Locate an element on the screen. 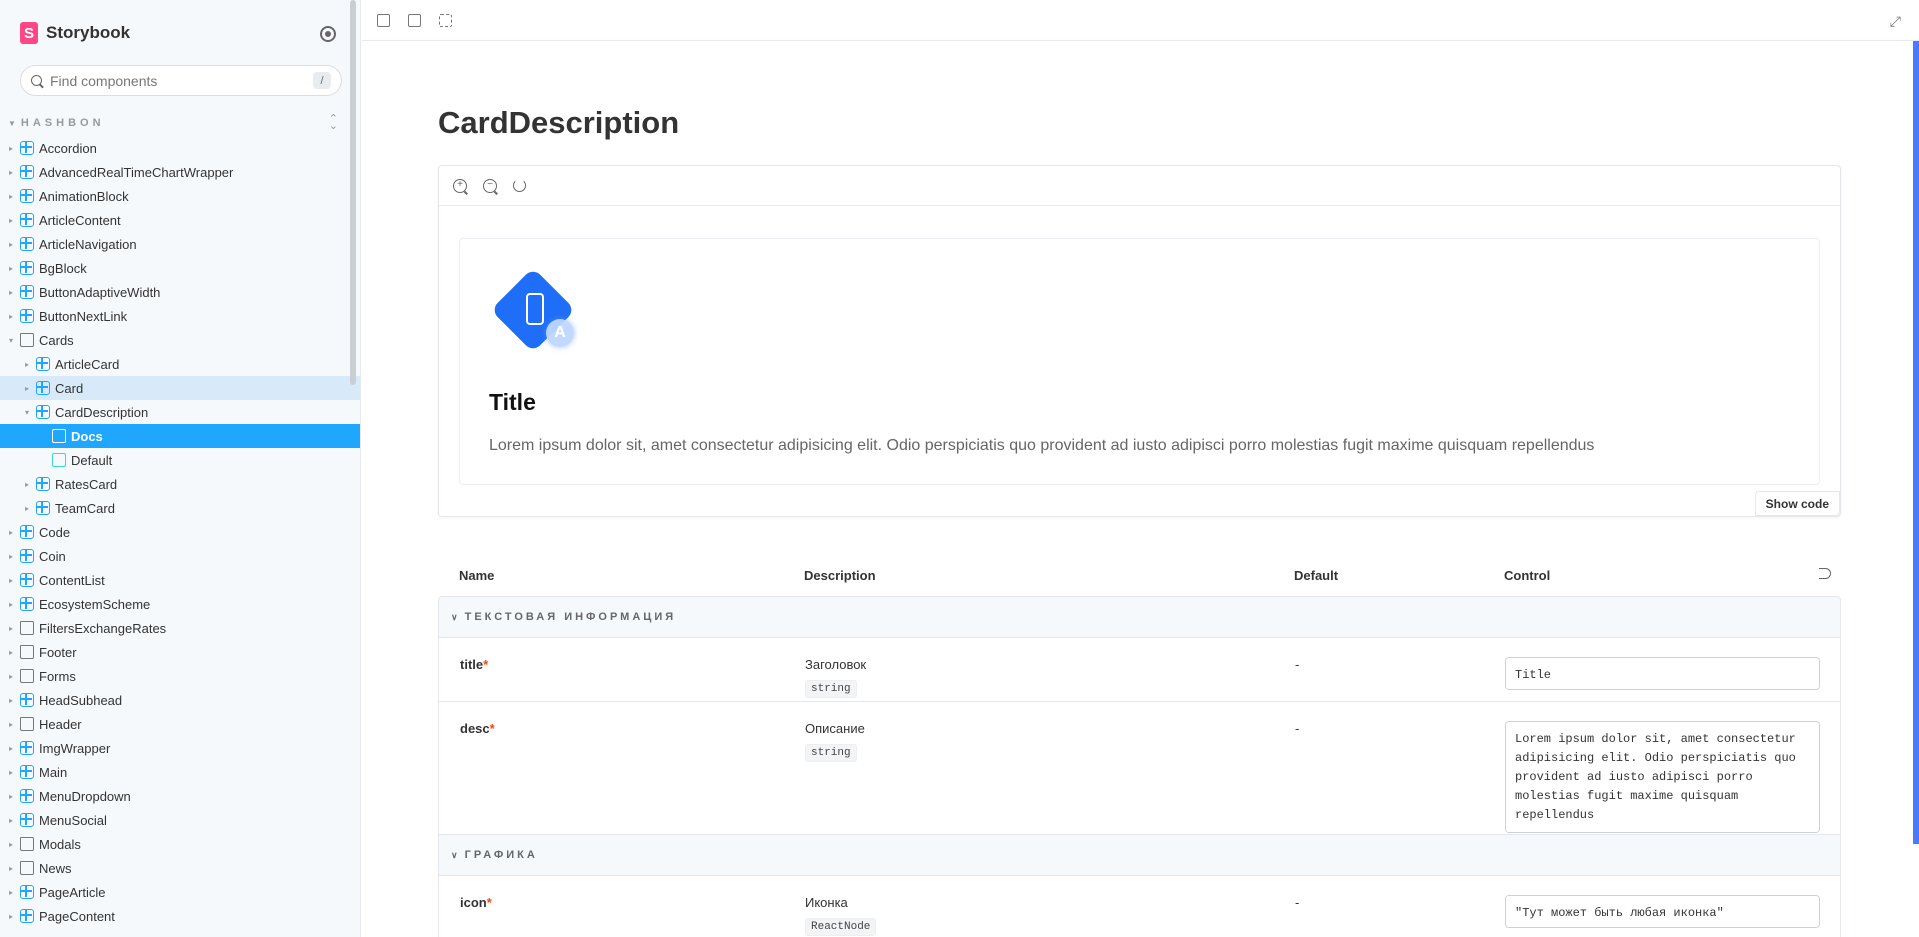  sidebar-item-cards: ▾ Cards is located at coordinates (180, 340).